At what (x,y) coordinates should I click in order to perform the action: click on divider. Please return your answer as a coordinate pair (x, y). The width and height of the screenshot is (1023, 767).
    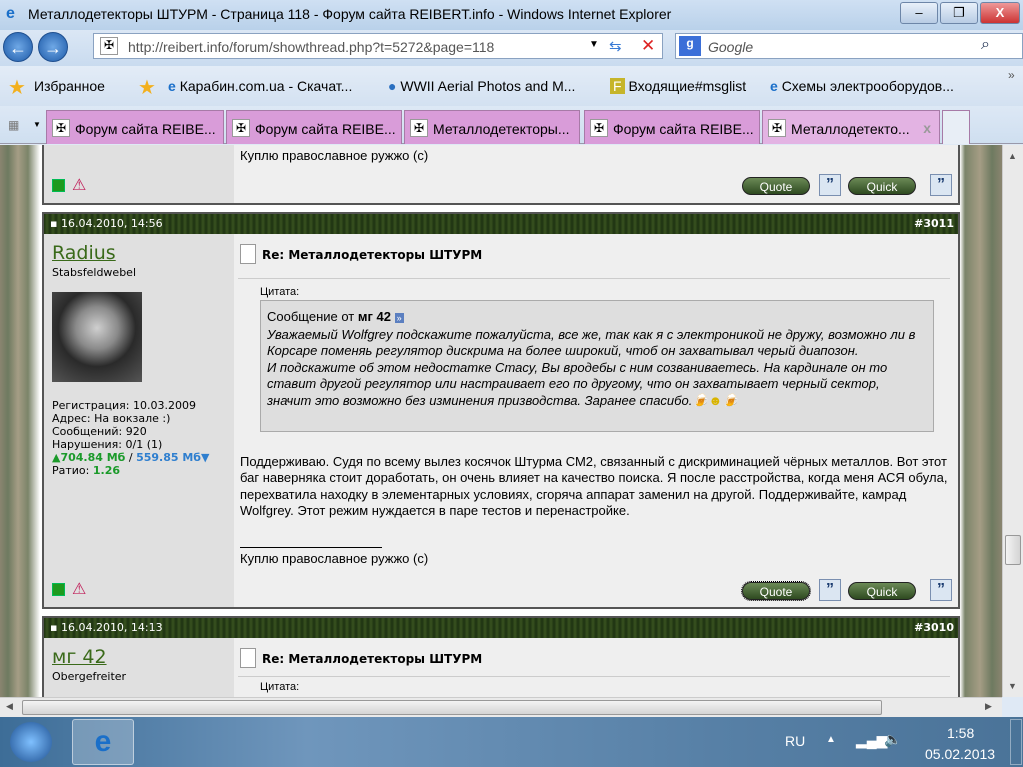
    Looking at the image, I should click on (594, 676).